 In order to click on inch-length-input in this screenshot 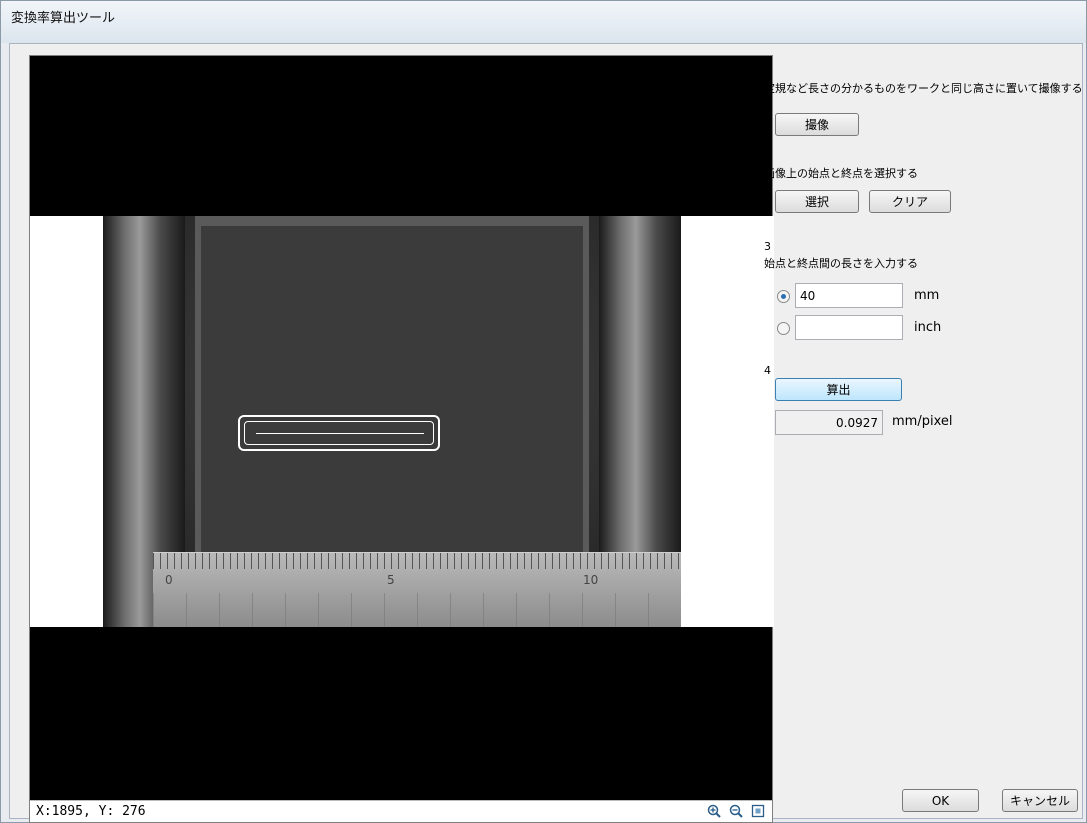, I will do `click(849, 327)`.